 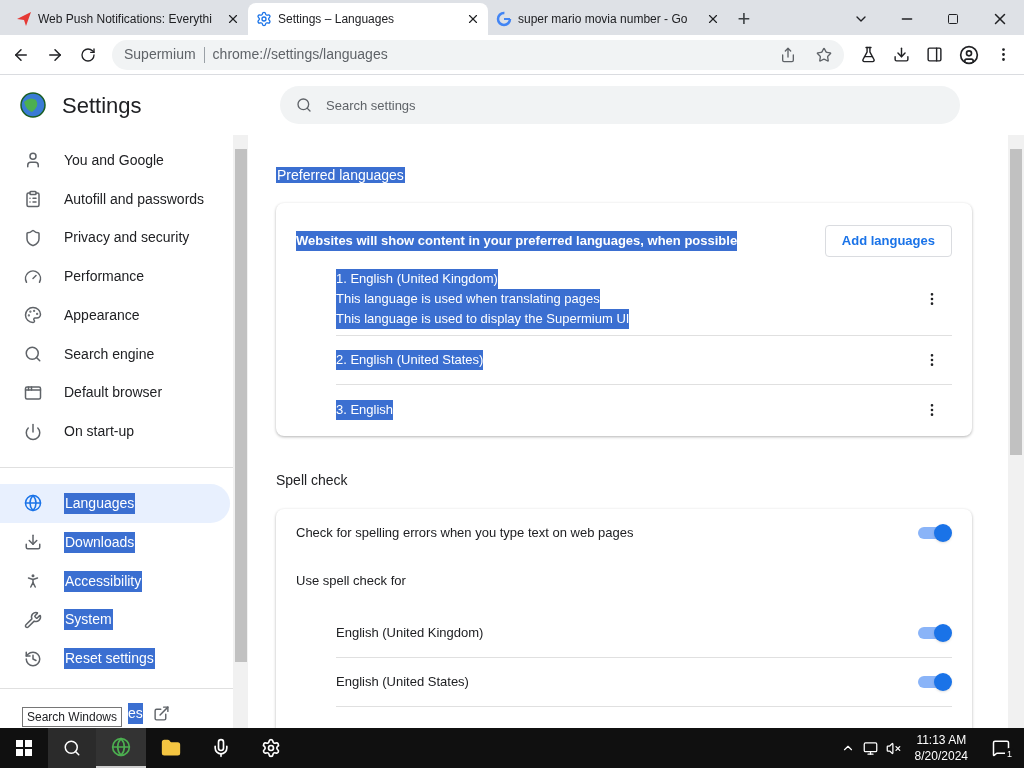 What do you see at coordinates (33, 431) in the screenshot?
I see `power-icon` at bounding box center [33, 431].